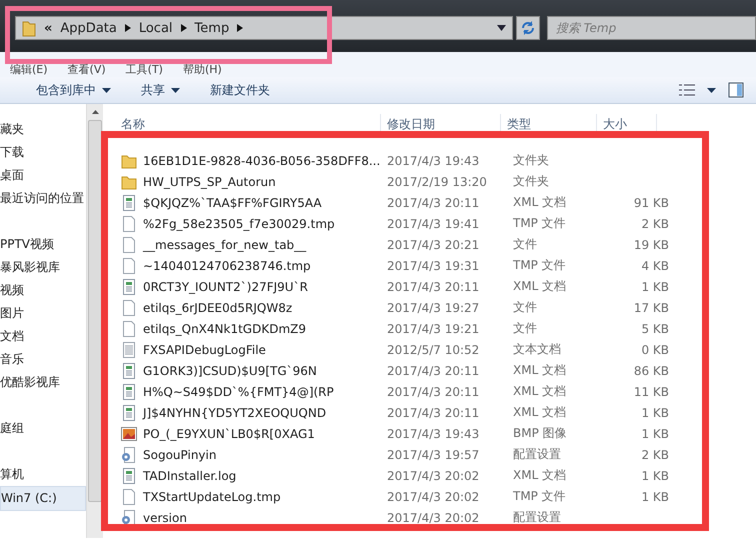  What do you see at coordinates (651, 28) in the screenshot?
I see `search-field: 搜索 Temp` at bounding box center [651, 28].